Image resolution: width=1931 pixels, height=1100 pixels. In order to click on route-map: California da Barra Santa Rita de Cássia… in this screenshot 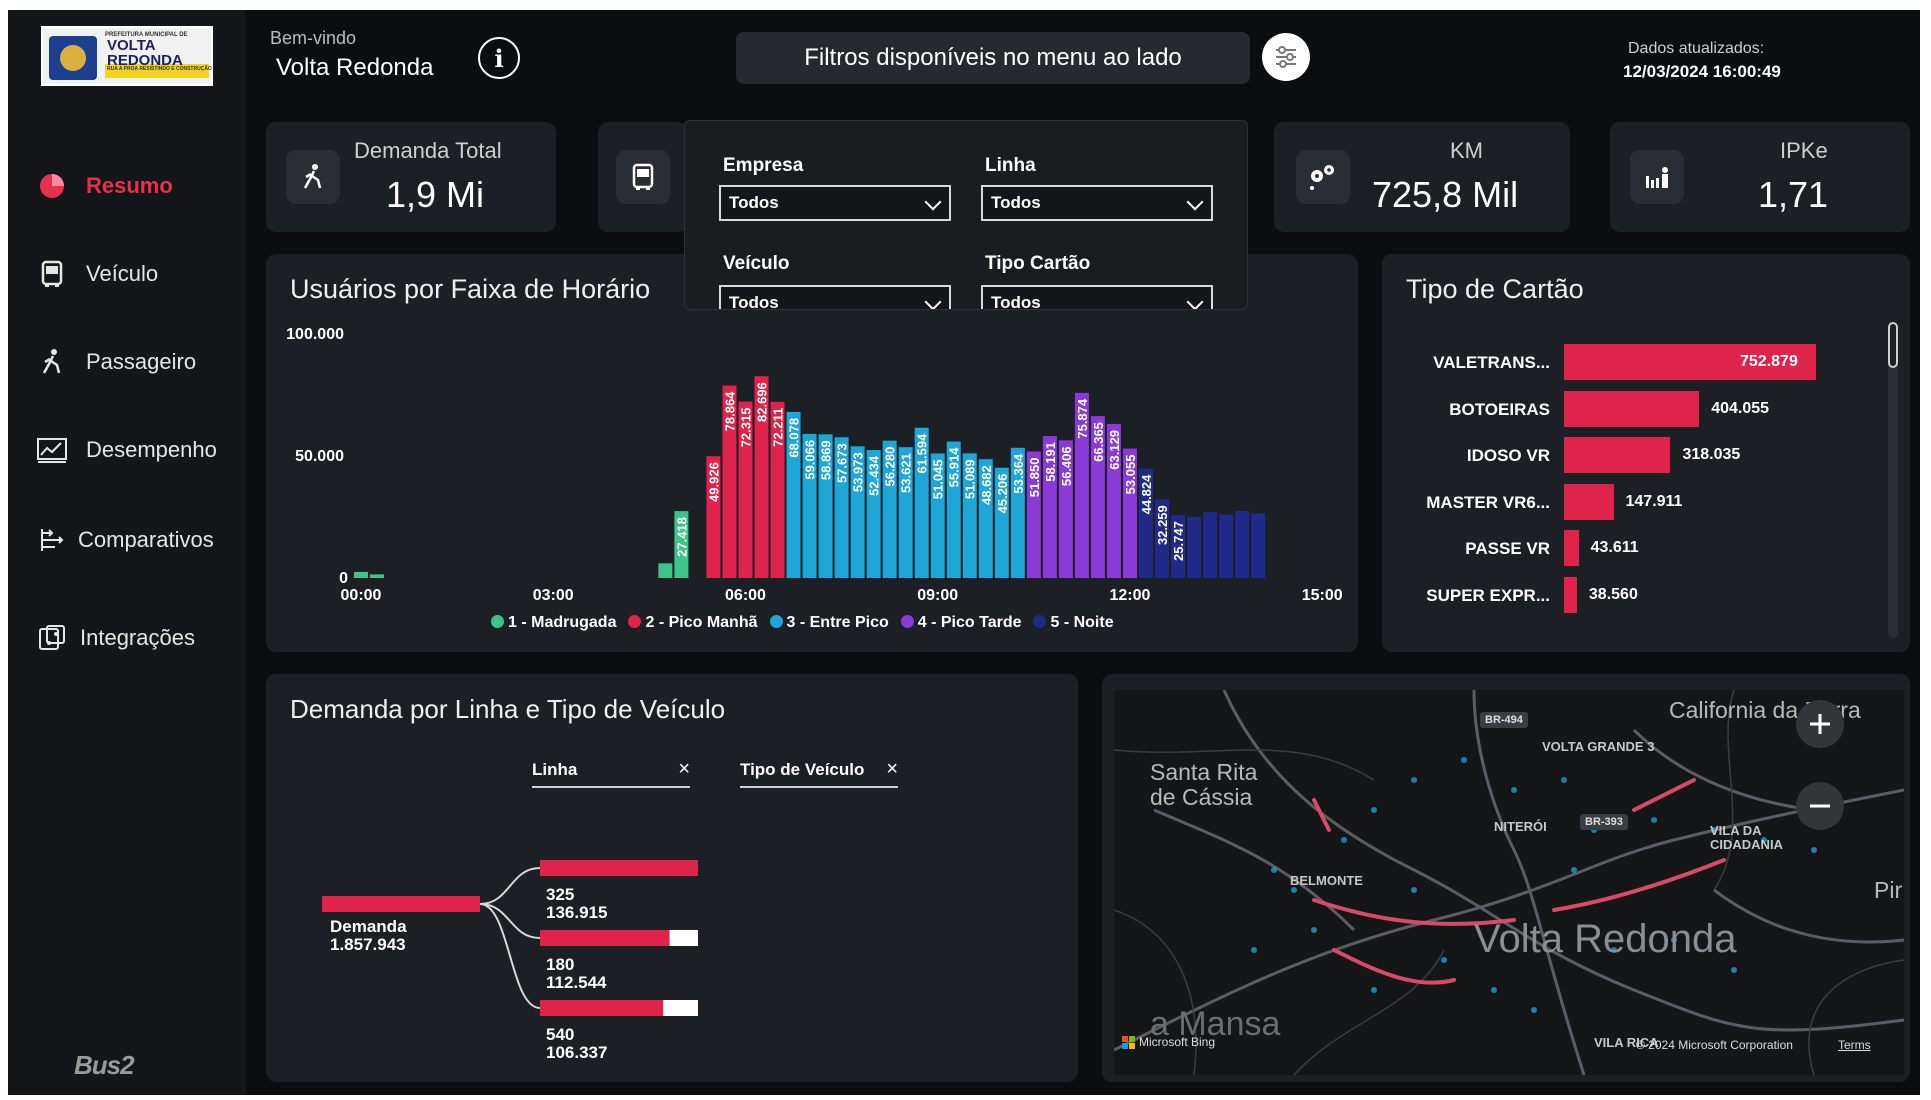, I will do `click(1509, 882)`.